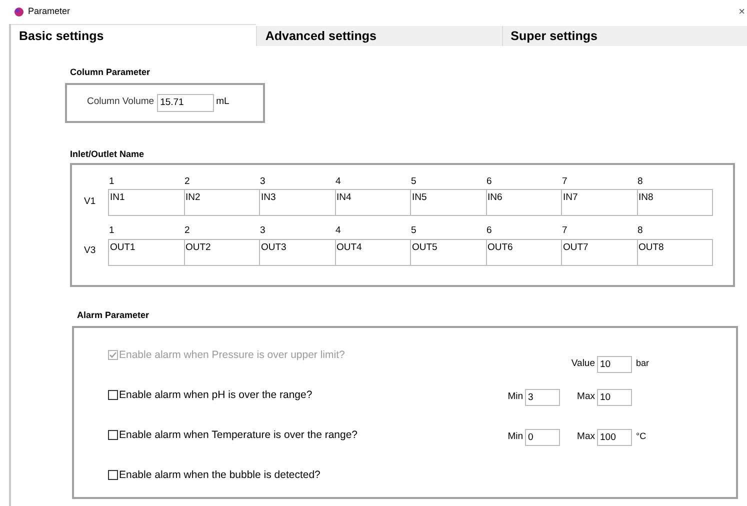 The image size is (747, 506). I want to click on port-name-field: OUT8, so click(674, 252).